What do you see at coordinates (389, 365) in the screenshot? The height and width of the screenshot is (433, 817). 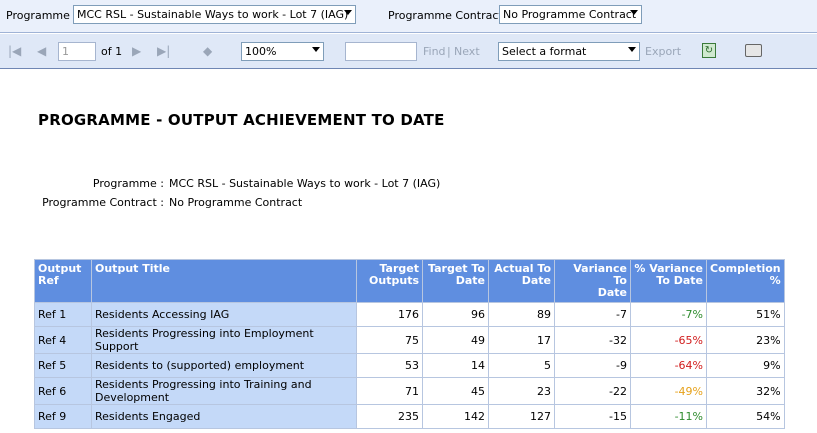 I see `cell-target: 53` at bounding box center [389, 365].